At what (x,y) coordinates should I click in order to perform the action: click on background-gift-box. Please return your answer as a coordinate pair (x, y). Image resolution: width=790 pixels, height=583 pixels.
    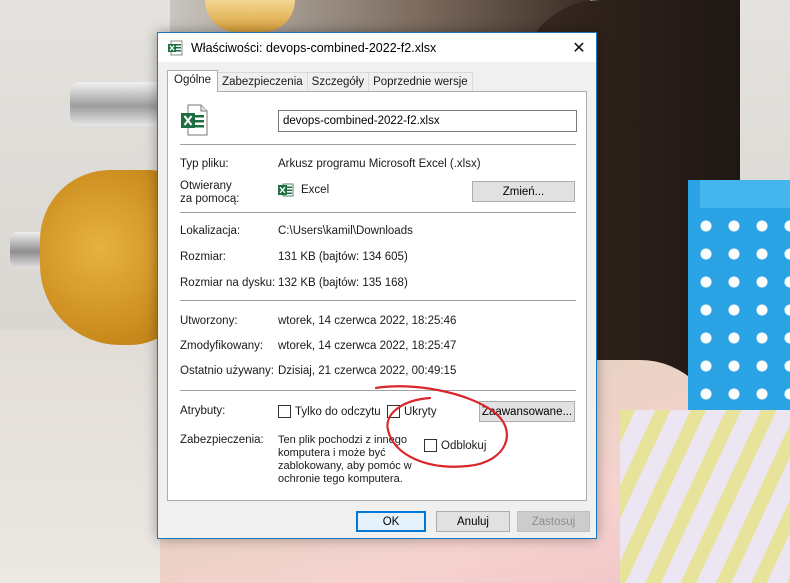
    Looking at the image, I should click on (739, 295).